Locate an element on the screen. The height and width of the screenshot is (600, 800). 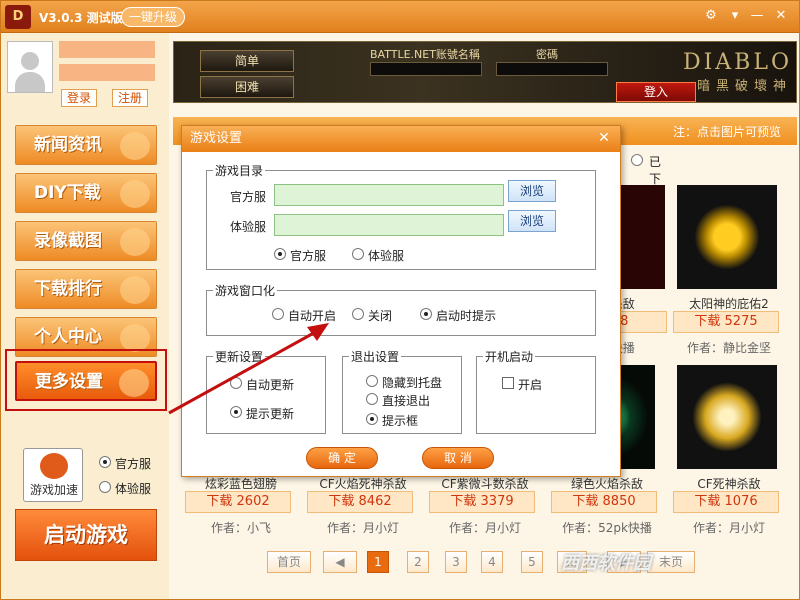
page-number-button: 5 is located at coordinates (532, 562).